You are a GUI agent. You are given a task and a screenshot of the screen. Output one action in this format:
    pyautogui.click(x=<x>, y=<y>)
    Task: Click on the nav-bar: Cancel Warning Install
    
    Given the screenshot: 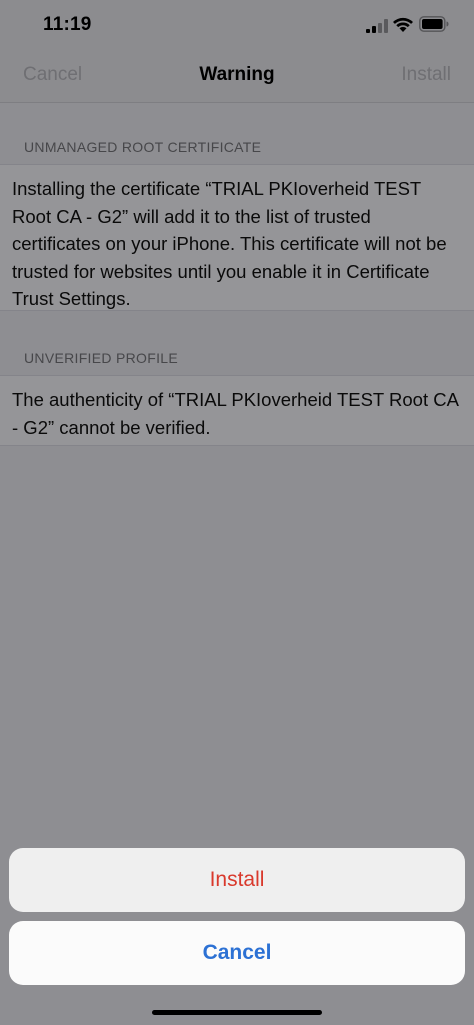 What is the action you would take?
    pyautogui.click(x=237, y=76)
    